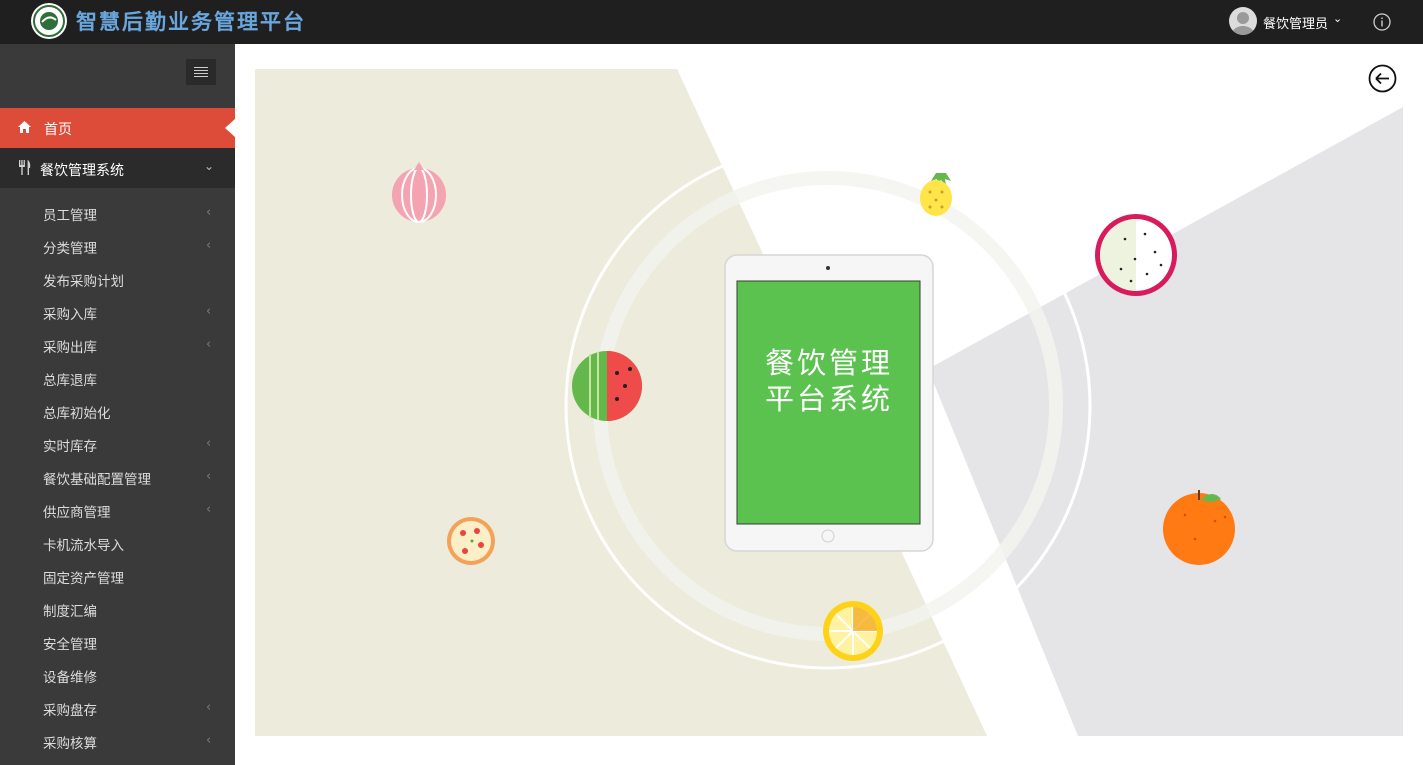 The image size is (1423, 765). What do you see at coordinates (191, 22) in the screenshot?
I see `app-title: 智慧后勤业务管理平台` at bounding box center [191, 22].